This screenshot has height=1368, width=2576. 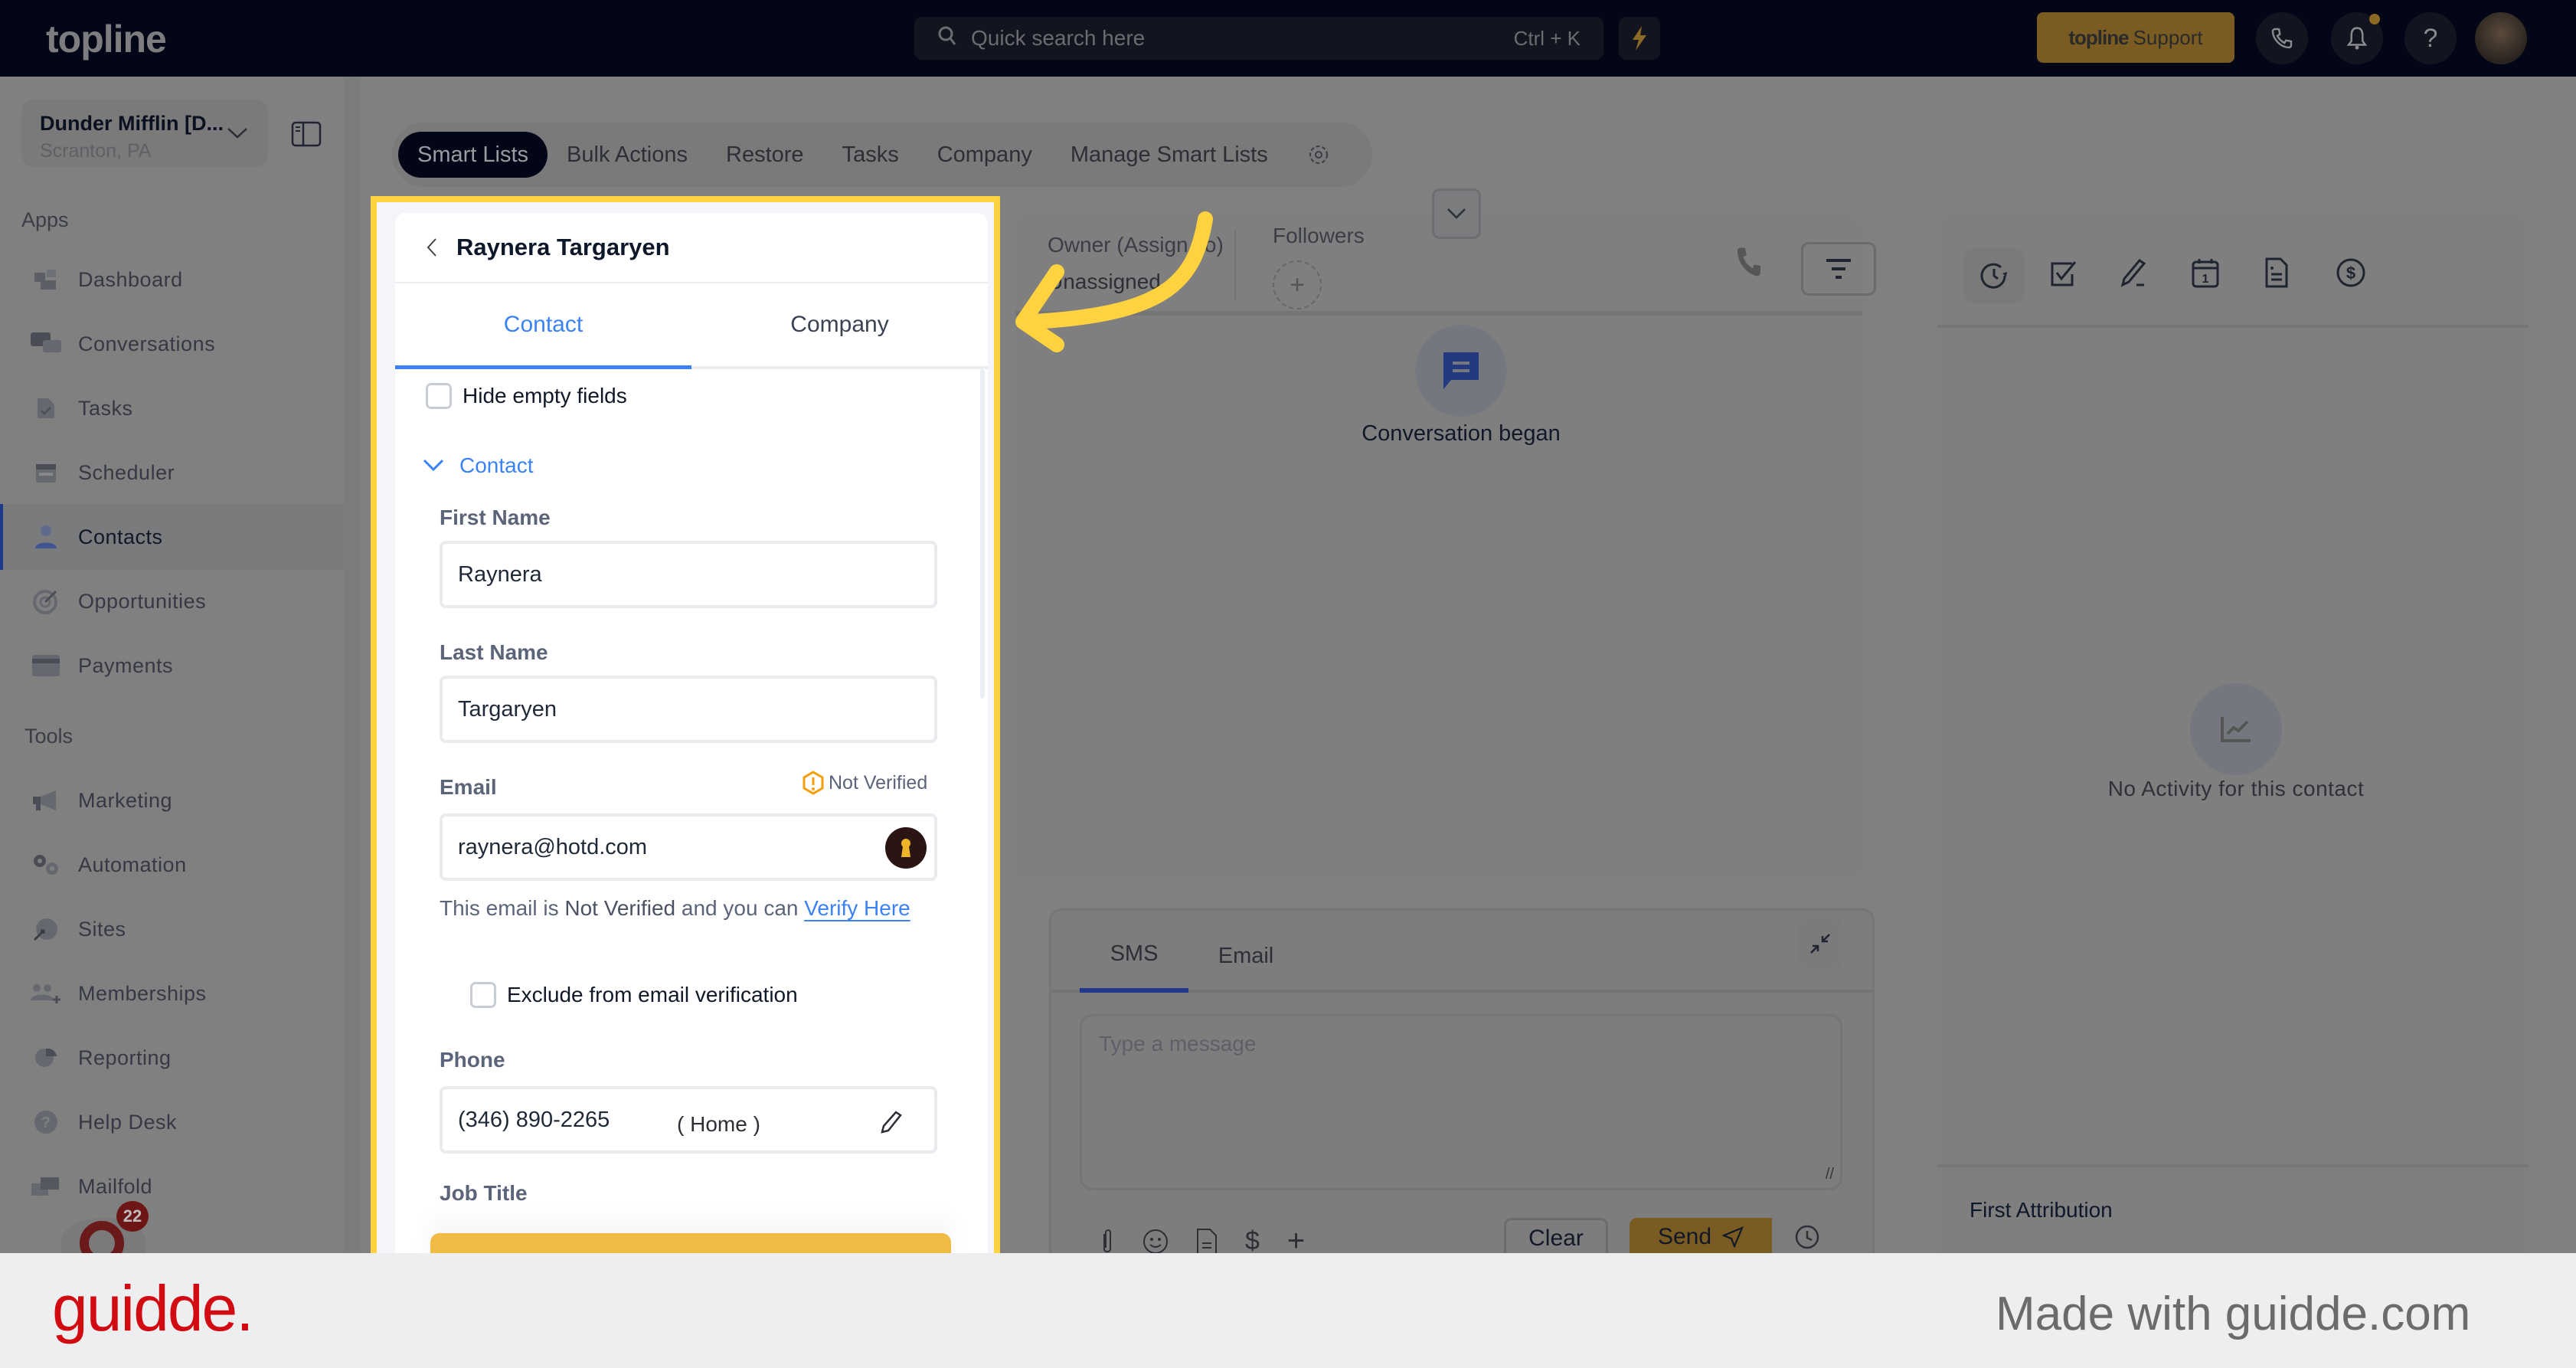 I want to click on email-verification-status: Not Verified, so click(x=865, y=783).